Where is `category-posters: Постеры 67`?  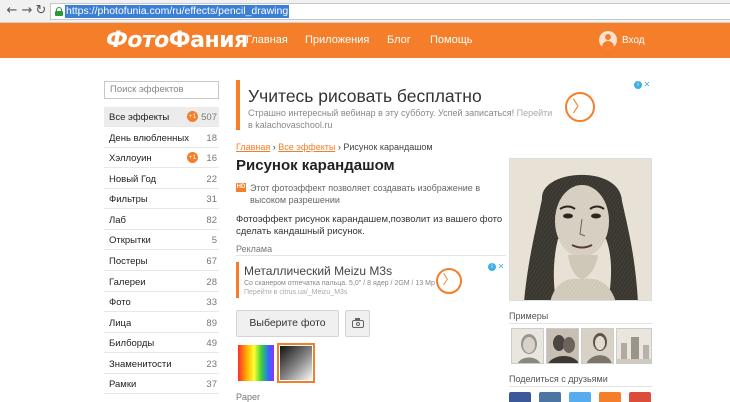 category-posters: Постеры 67 is located at coordinates (161, 261).